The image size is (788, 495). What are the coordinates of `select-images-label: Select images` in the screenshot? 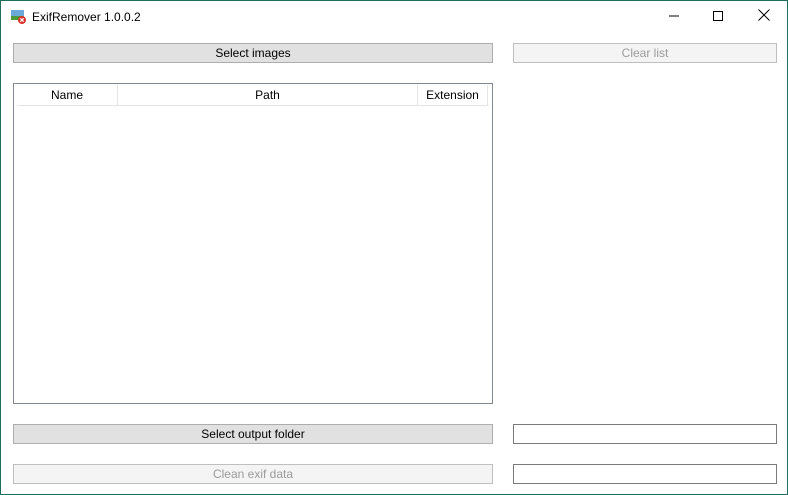 It's located at (253, 53).